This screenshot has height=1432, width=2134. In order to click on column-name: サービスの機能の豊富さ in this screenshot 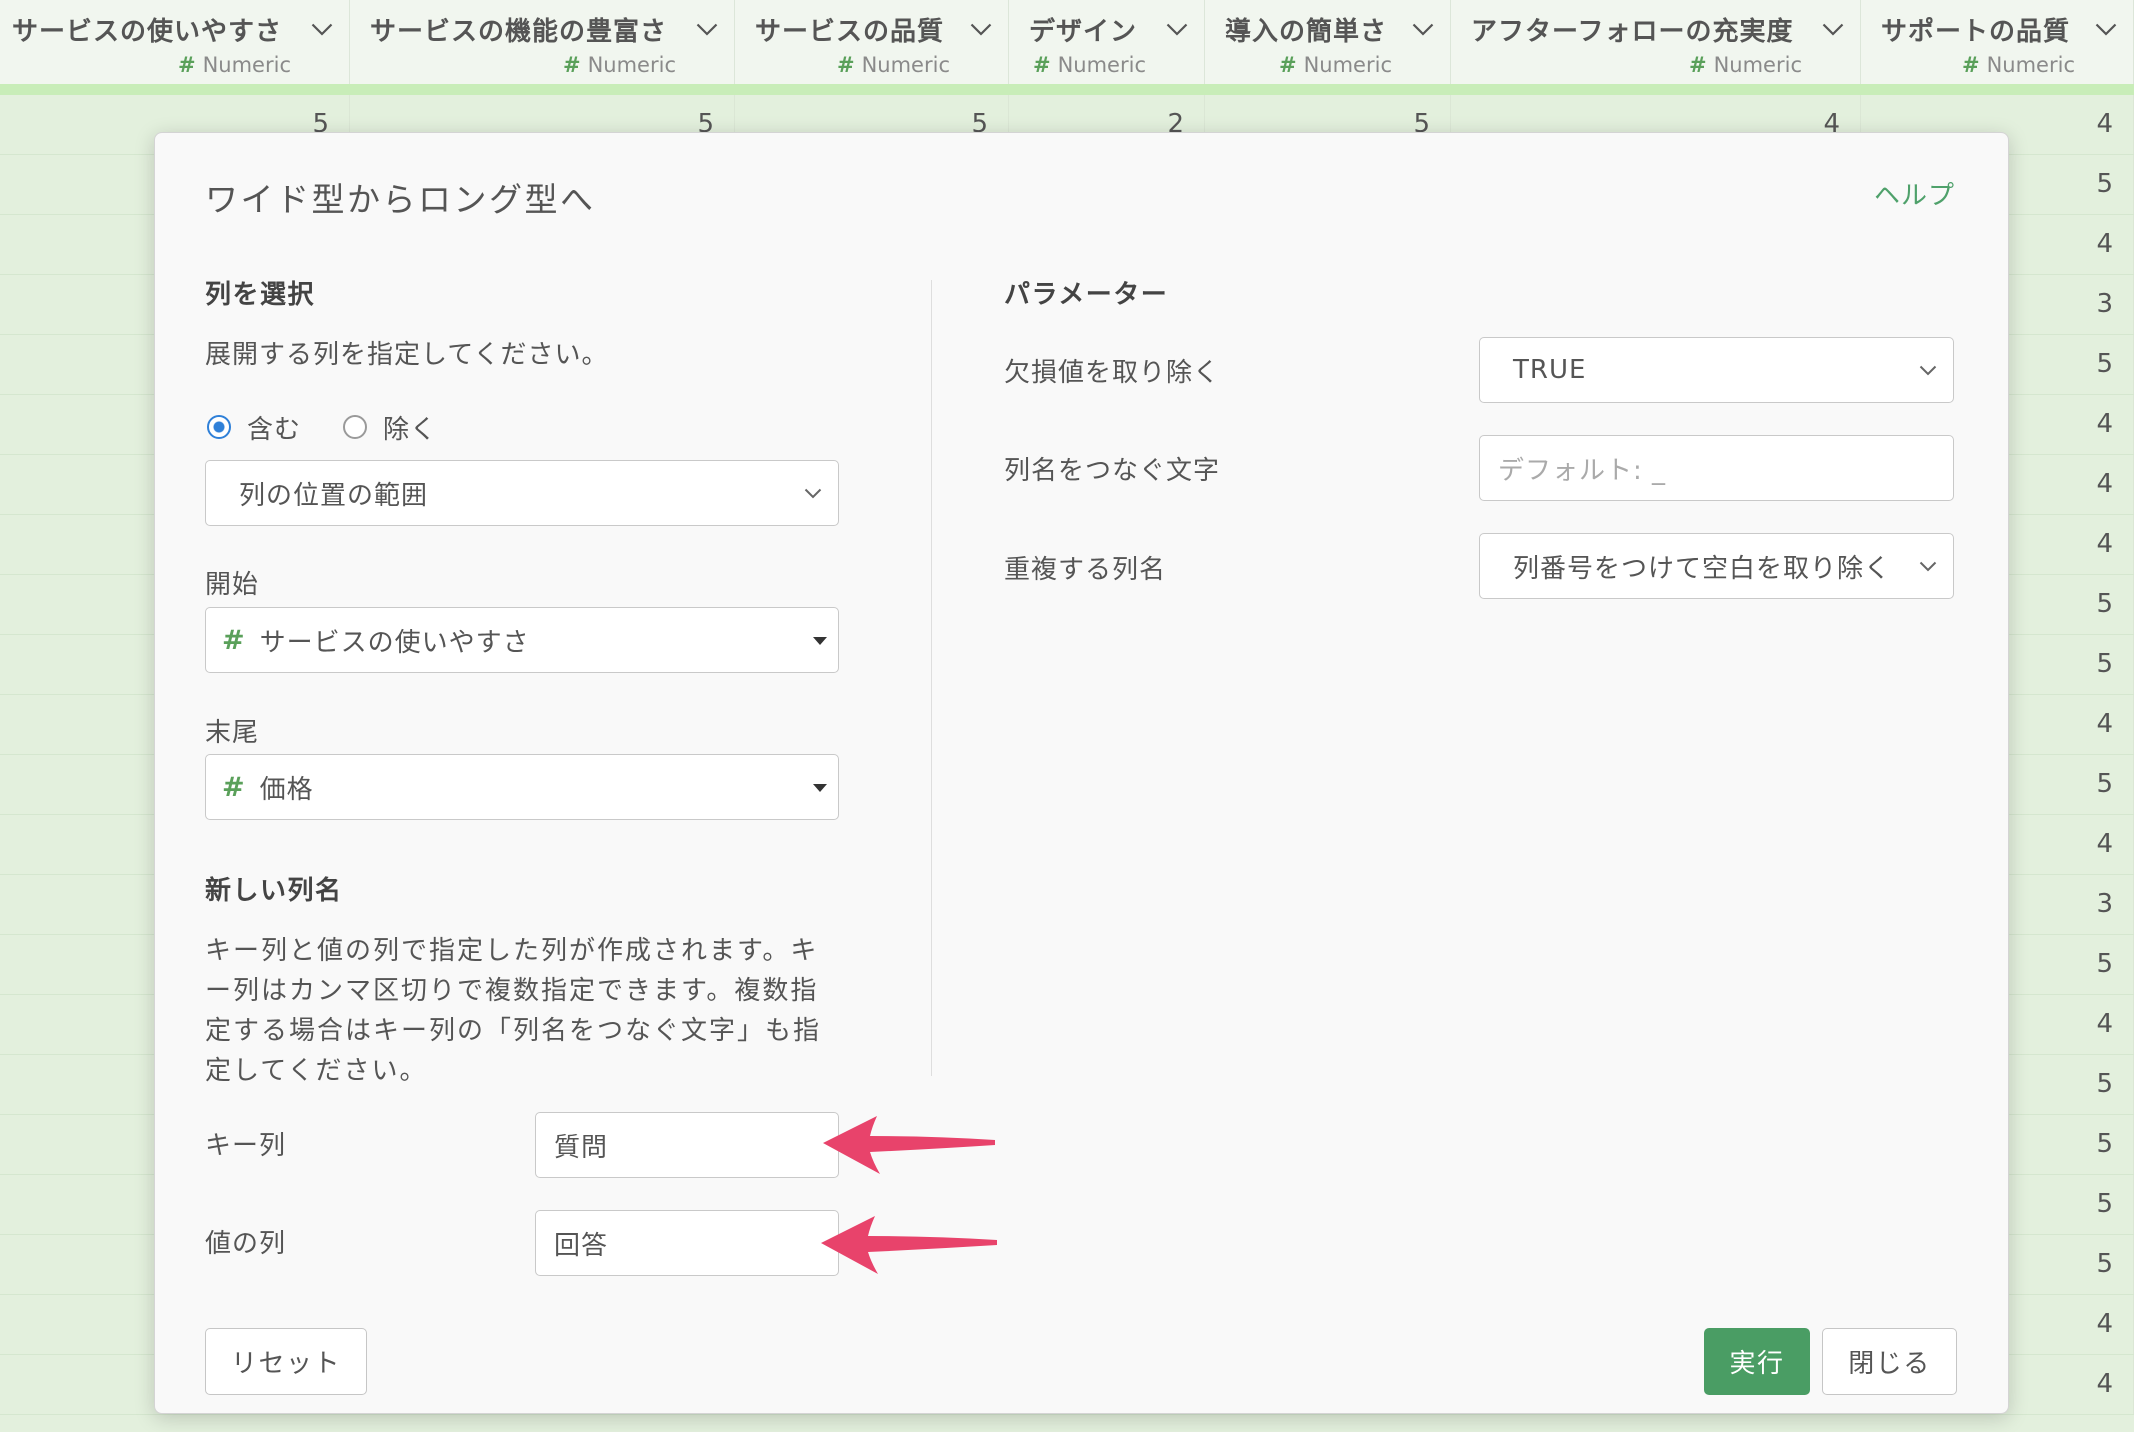, I will do `click(519, 31)`.